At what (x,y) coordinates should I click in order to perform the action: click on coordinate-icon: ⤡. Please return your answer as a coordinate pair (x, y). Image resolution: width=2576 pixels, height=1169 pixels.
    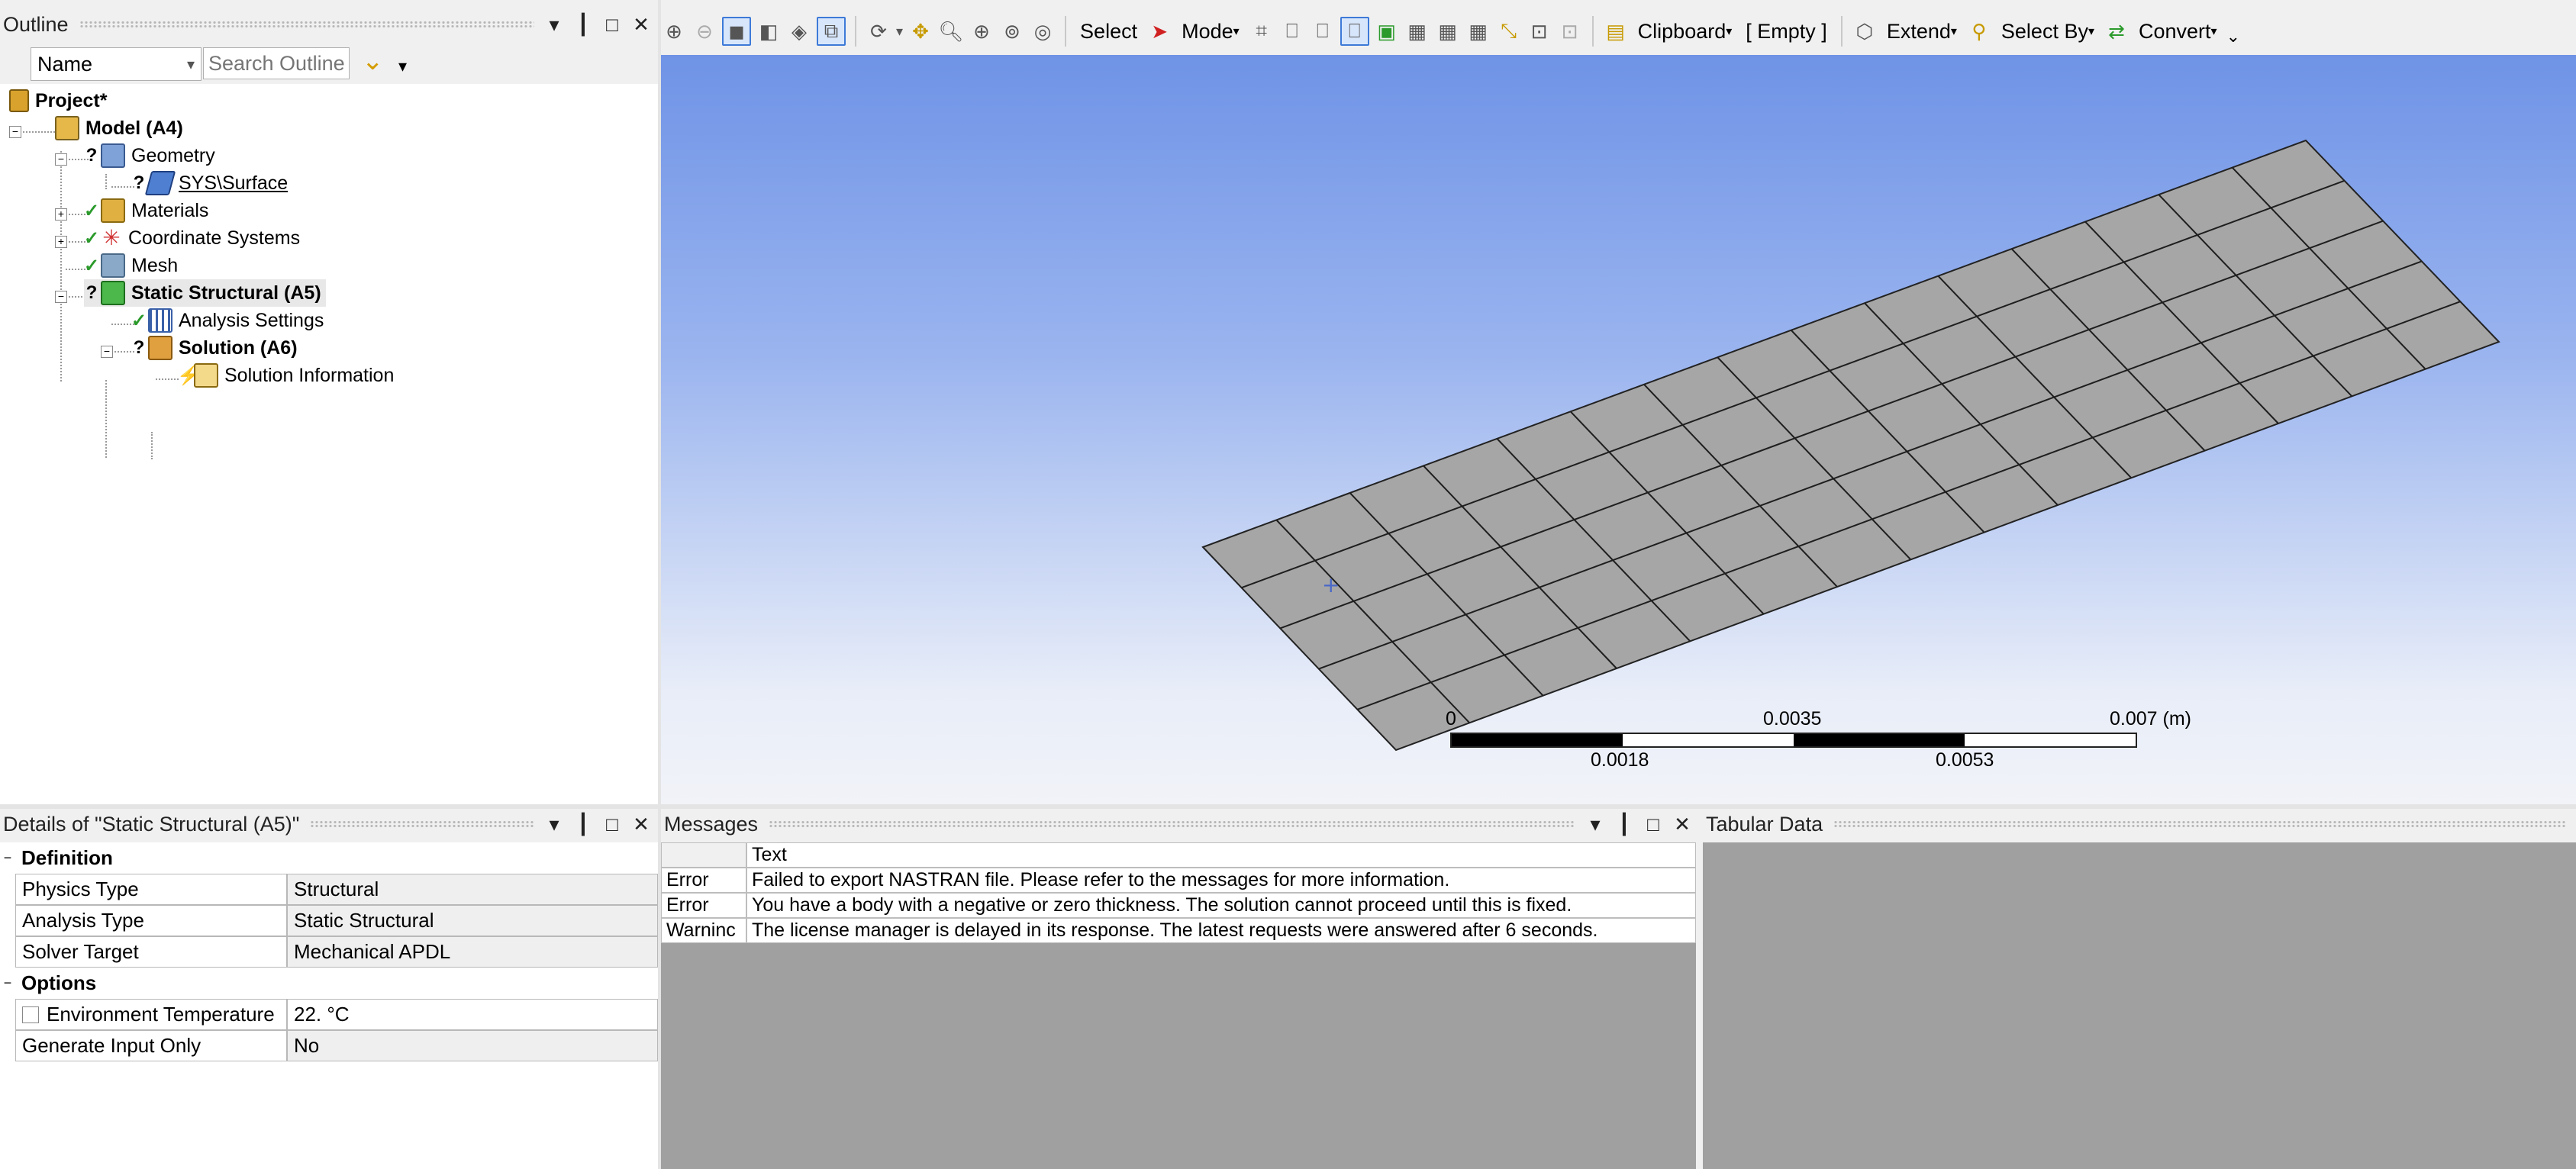
    Looking at the image, I should click on (1509, 31).